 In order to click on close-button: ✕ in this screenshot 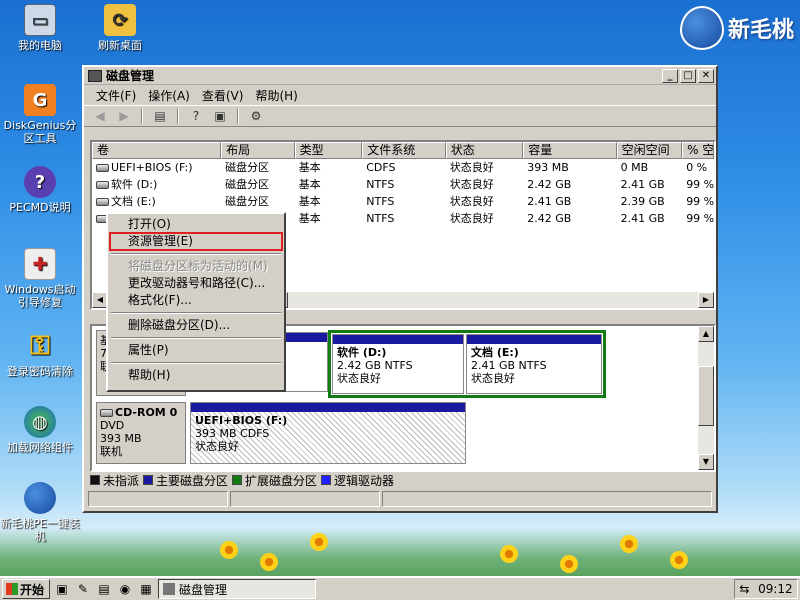, I will do `click(706, 75)`.